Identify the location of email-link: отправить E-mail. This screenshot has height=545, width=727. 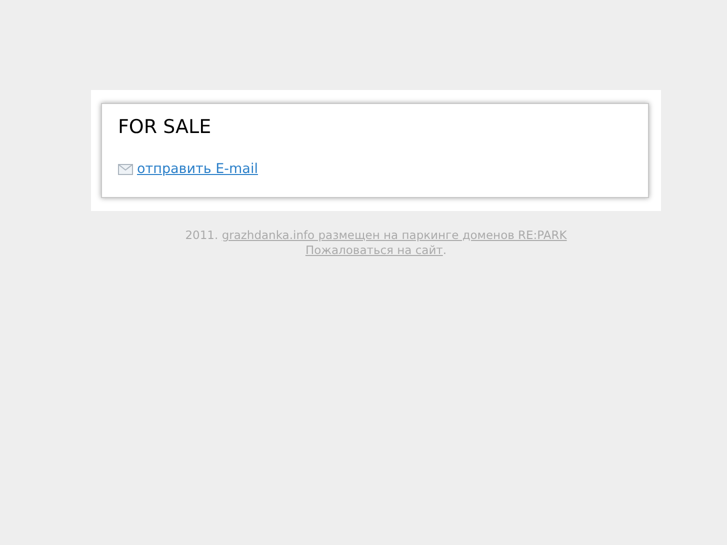
(197, 169).